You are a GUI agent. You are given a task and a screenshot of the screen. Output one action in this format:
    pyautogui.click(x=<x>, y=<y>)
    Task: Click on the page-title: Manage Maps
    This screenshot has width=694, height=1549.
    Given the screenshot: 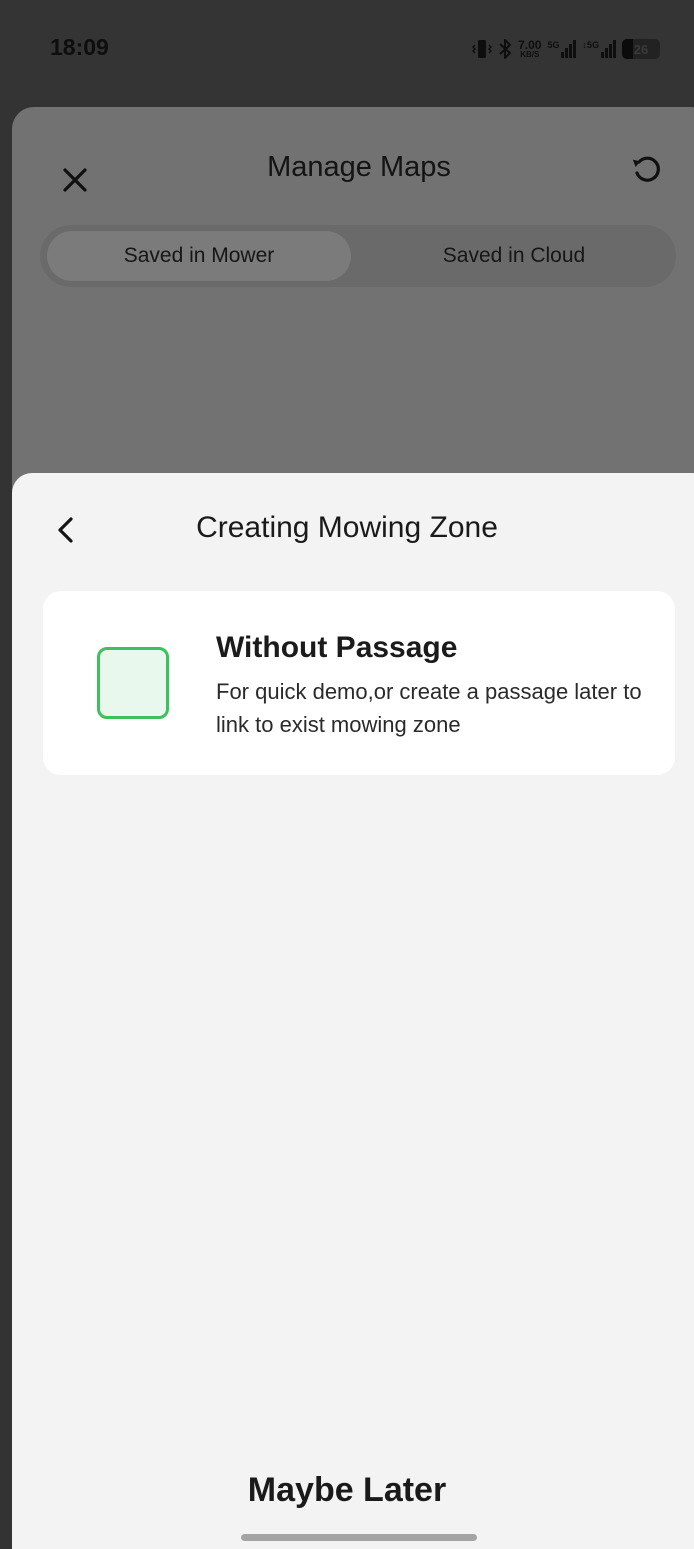 What is the action you would take?
    pyautogui.click(x=359, y=167)
    